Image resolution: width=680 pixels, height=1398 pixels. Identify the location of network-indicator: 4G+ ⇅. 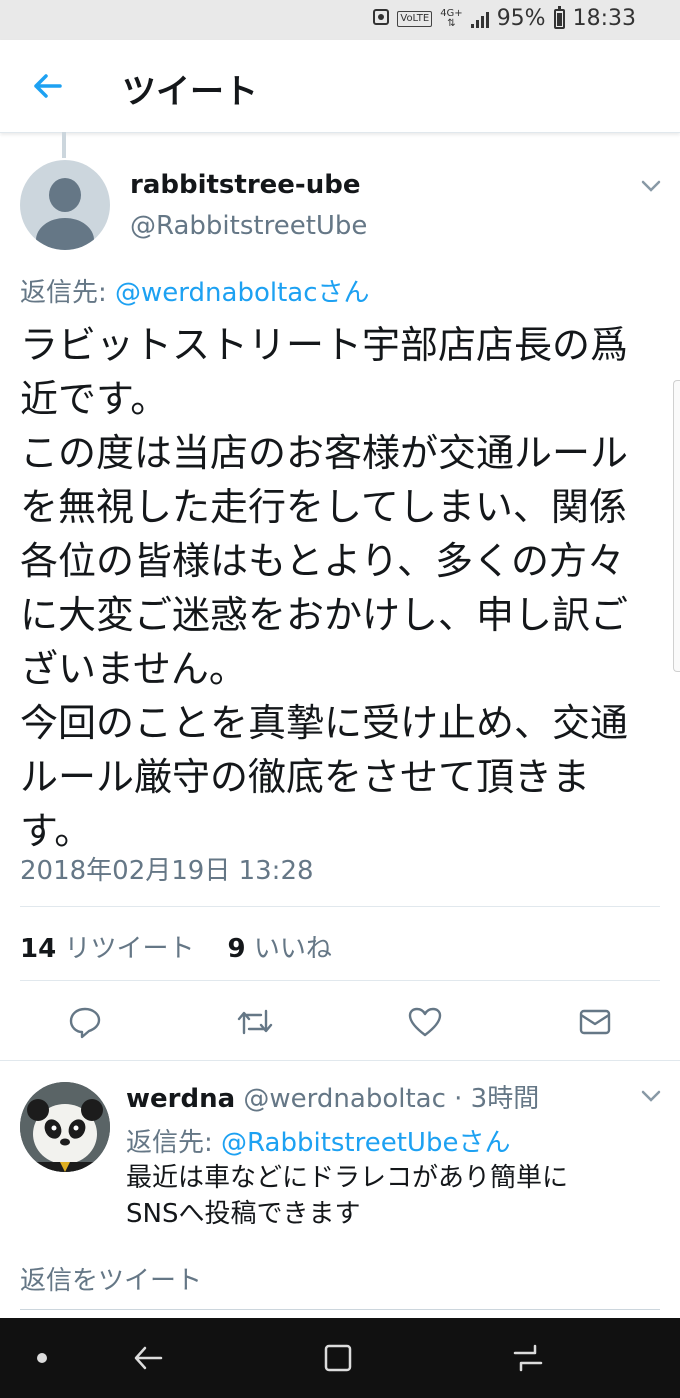
(451, 18).